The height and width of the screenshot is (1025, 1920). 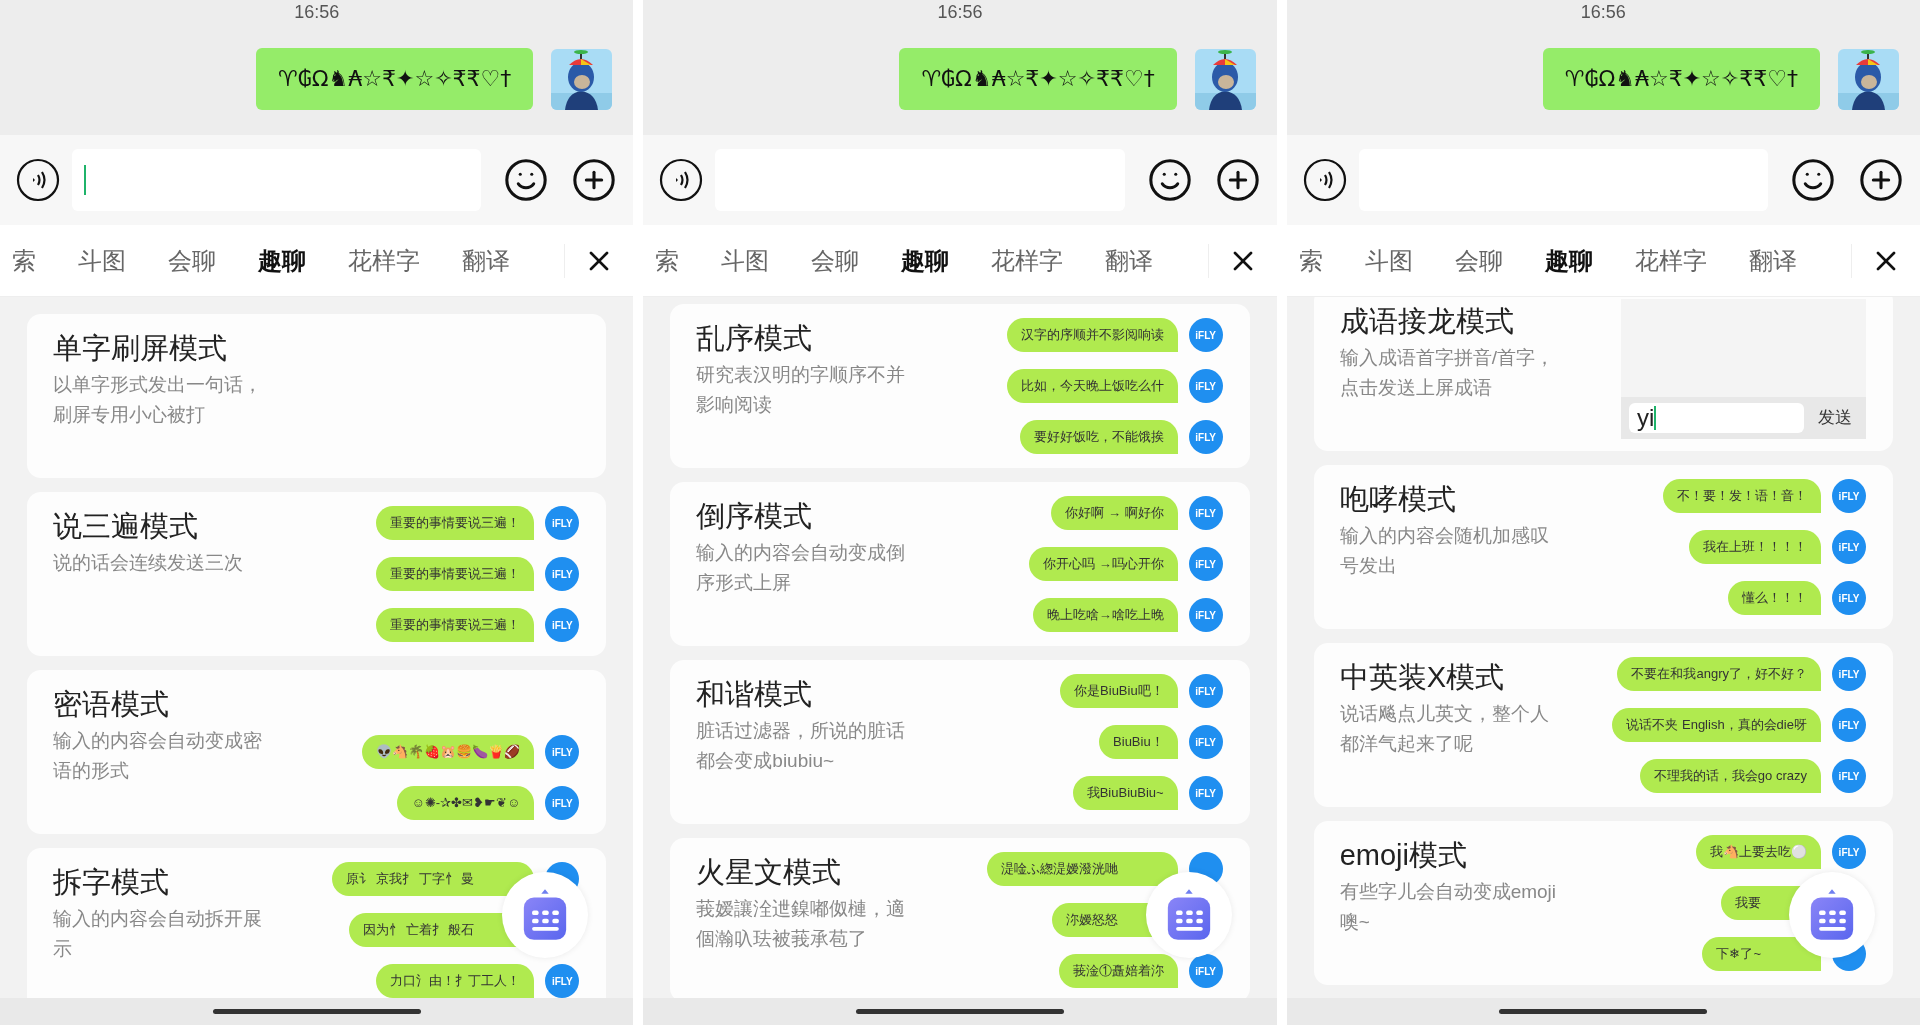 I want to click on mode-card: 拆字模式 输入的内容会自动拆开展示 原讠 京我扌 丁字忄 曼 因为忄 亡着扌 般石 力口氵由！扌丁工人！ iFLY, so click(x=317, y=923).